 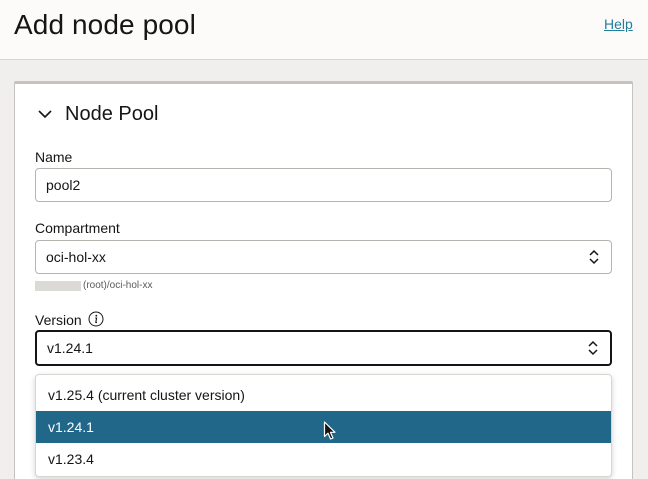 What do you see at coordinates (323, 257) in the screenshot?
I see `compartment-select: oci-hol-xx` at bounding box center [323, 257].